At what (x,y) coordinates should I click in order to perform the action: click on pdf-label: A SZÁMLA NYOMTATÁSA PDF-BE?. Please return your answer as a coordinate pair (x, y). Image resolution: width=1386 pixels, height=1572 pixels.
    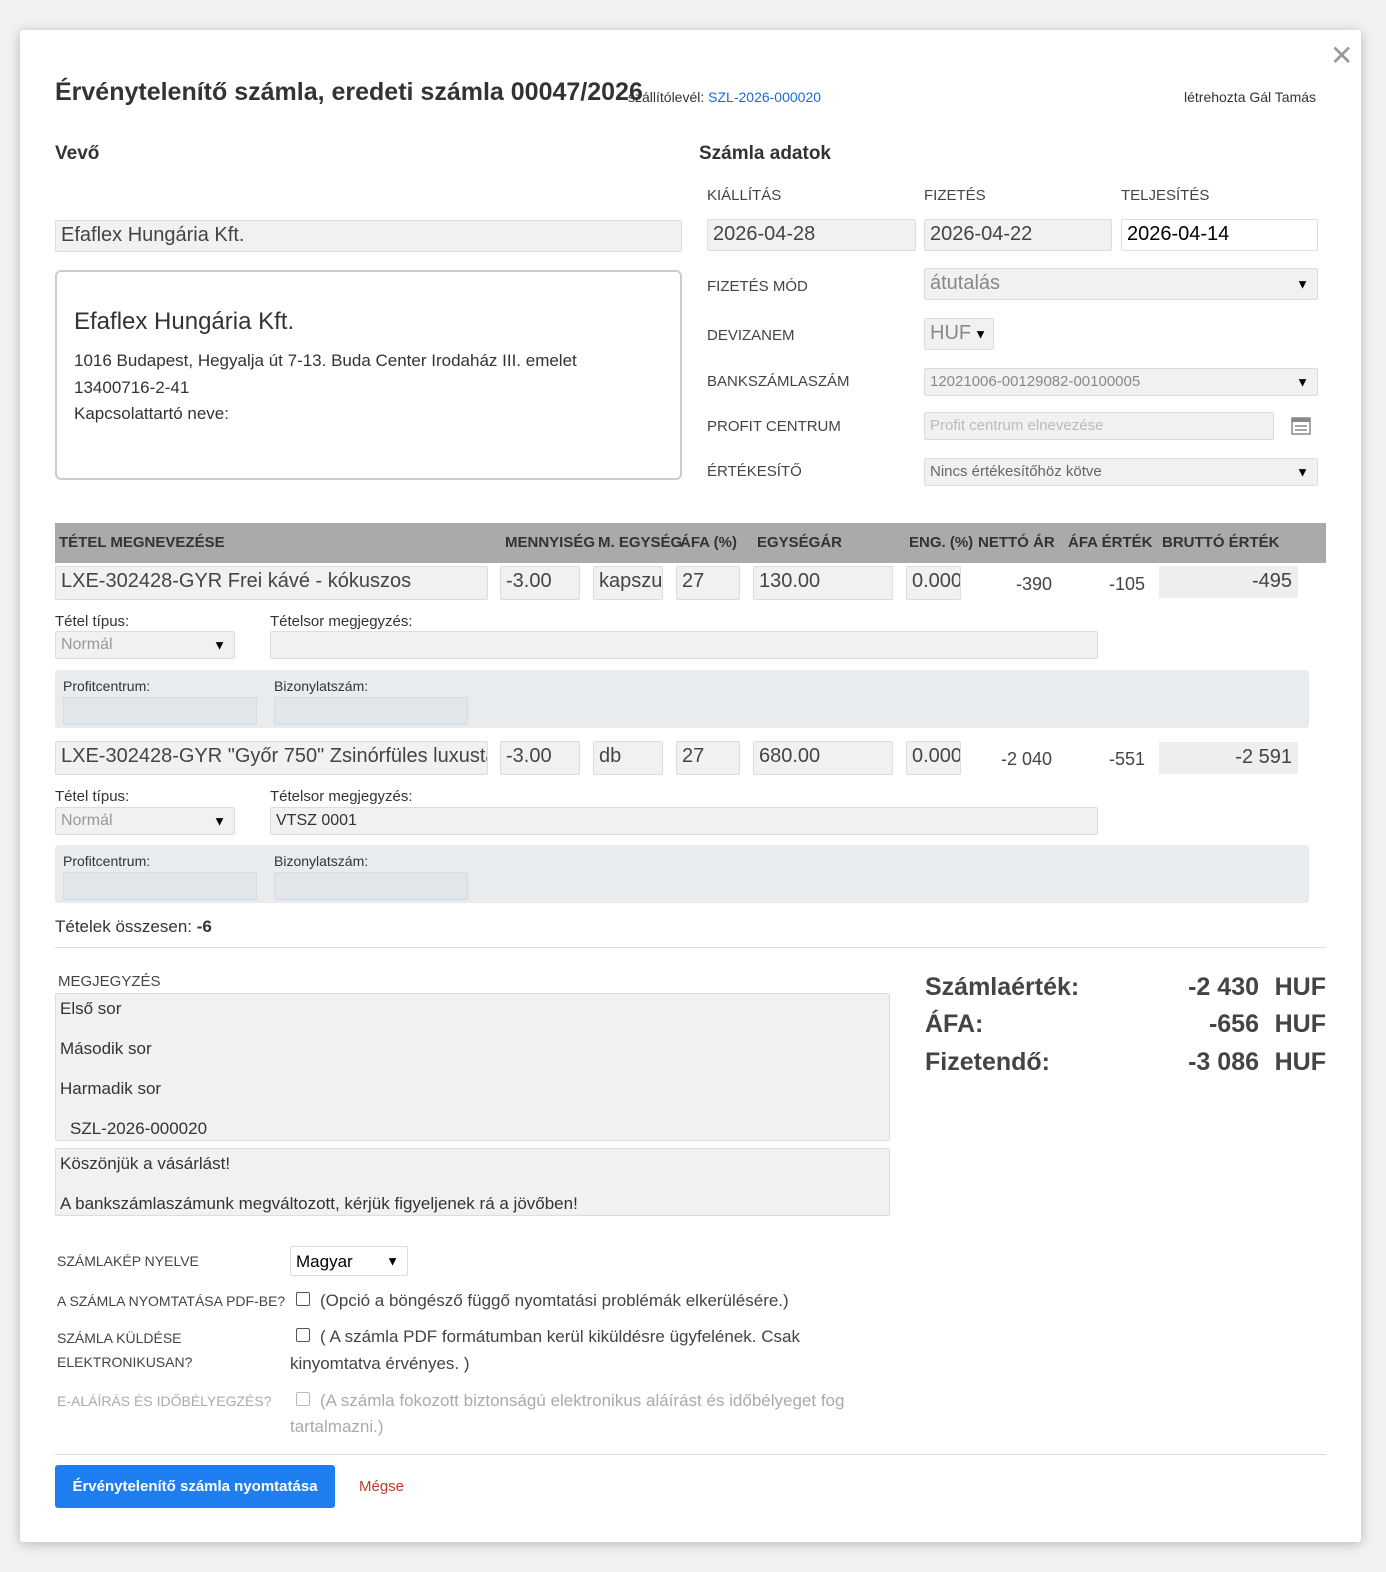
    Looking at the image, I should click on (171, 1301).